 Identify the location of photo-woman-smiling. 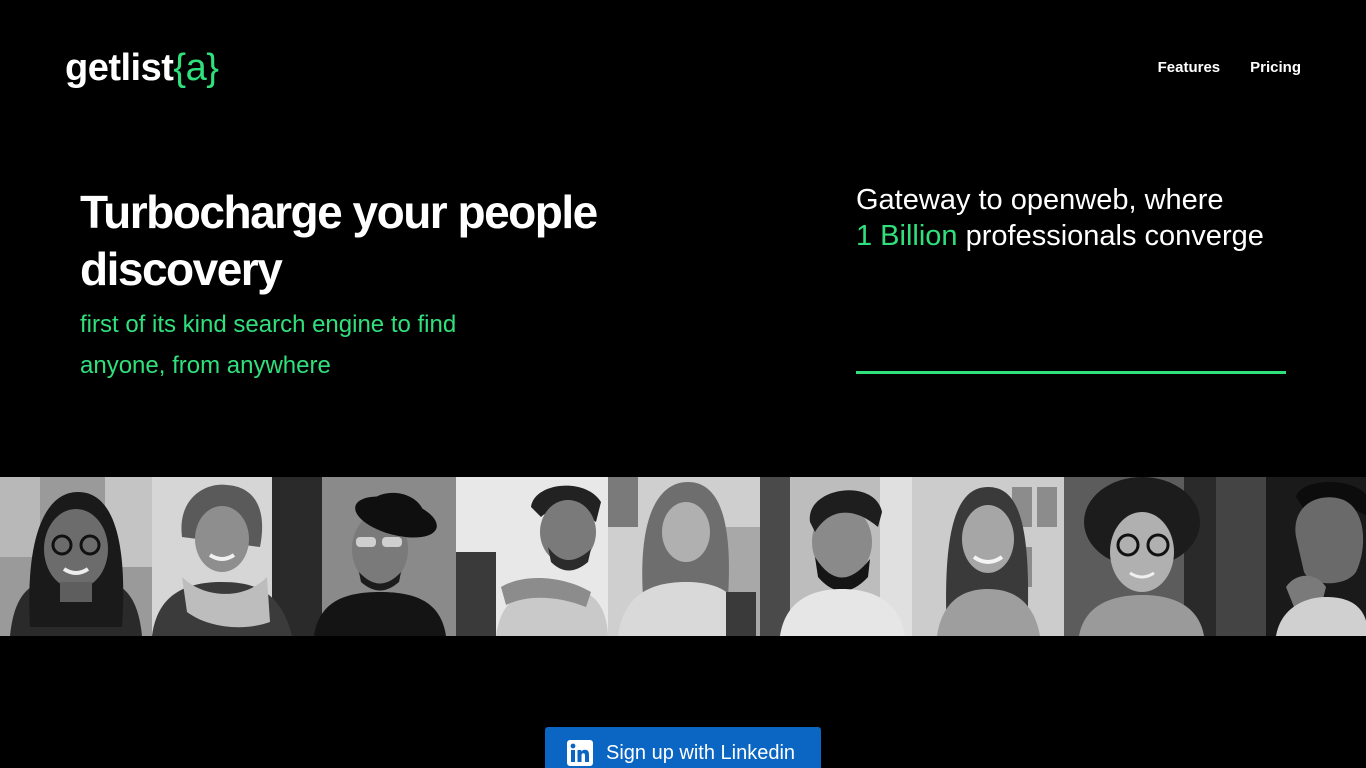
(988, 556).